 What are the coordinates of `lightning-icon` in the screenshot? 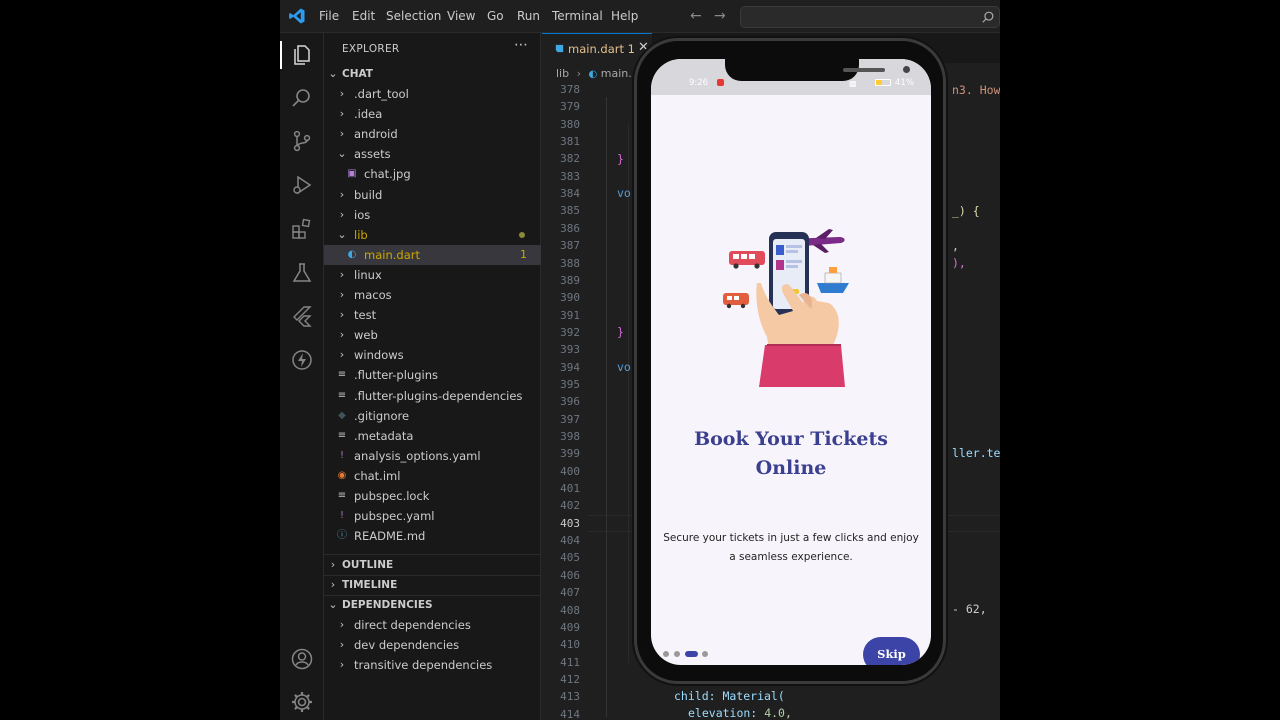 It's located at (302, 360).